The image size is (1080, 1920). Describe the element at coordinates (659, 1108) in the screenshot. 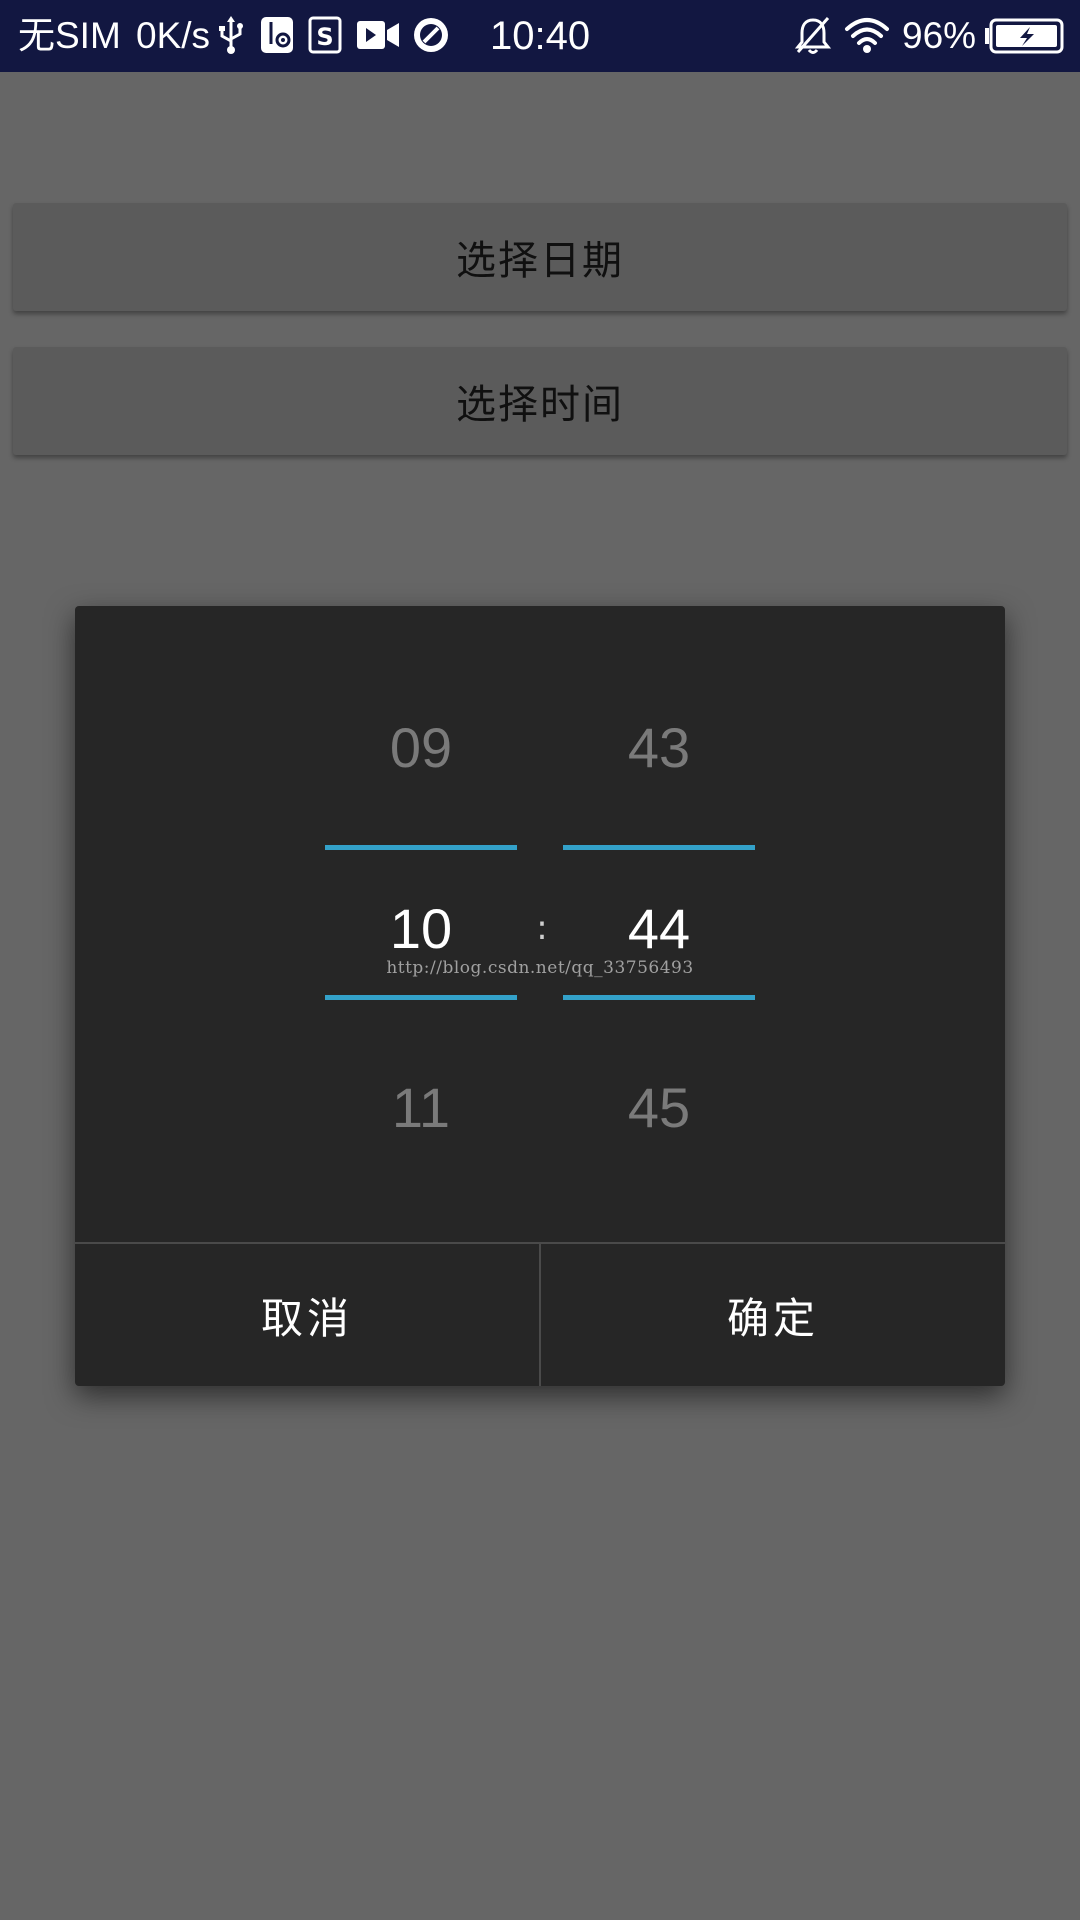

I see `minute-next: 45` at that location.